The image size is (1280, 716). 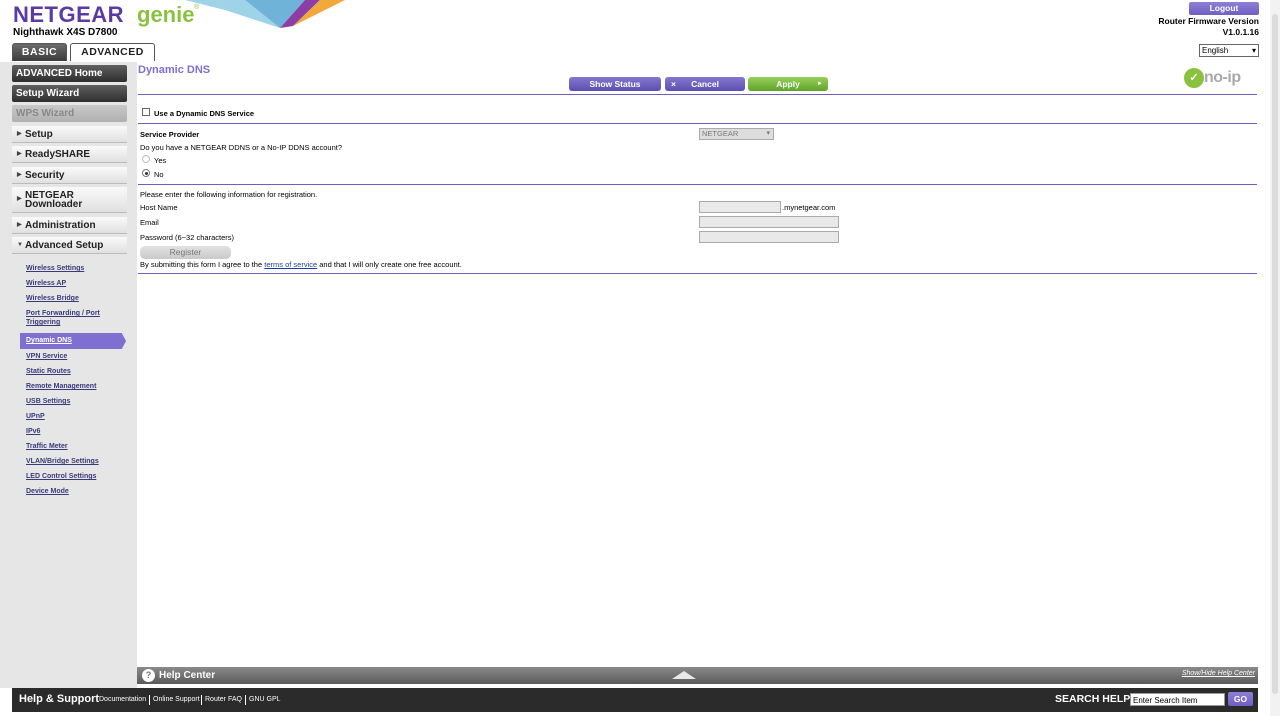 What do you see at coordinates (69, 134) in the screenshot?
I see `sidebar-section-setup: ▶ Setup` at bounding box center [69, 134].